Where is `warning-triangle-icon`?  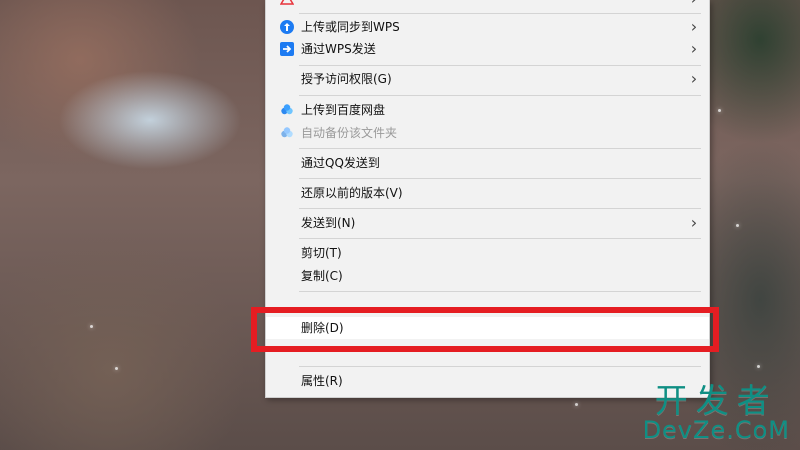 warning-triangle-icon is located at coordinates (287, 5).